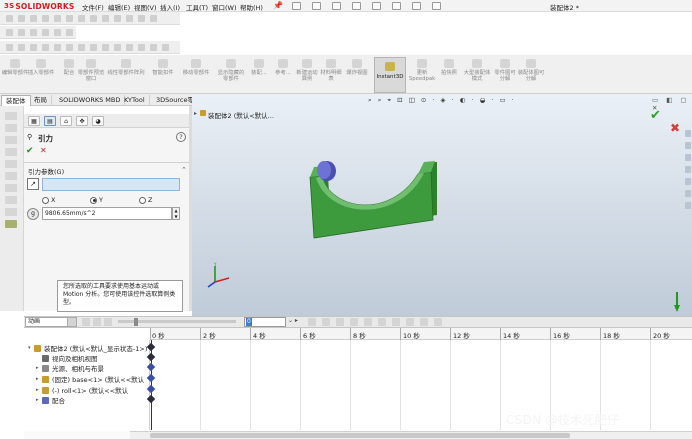 This screenshot has height=439, width=692. Describe the element at coordinates (411, 435) in the screenshot. I see `timeline-scrollbar` at that location.